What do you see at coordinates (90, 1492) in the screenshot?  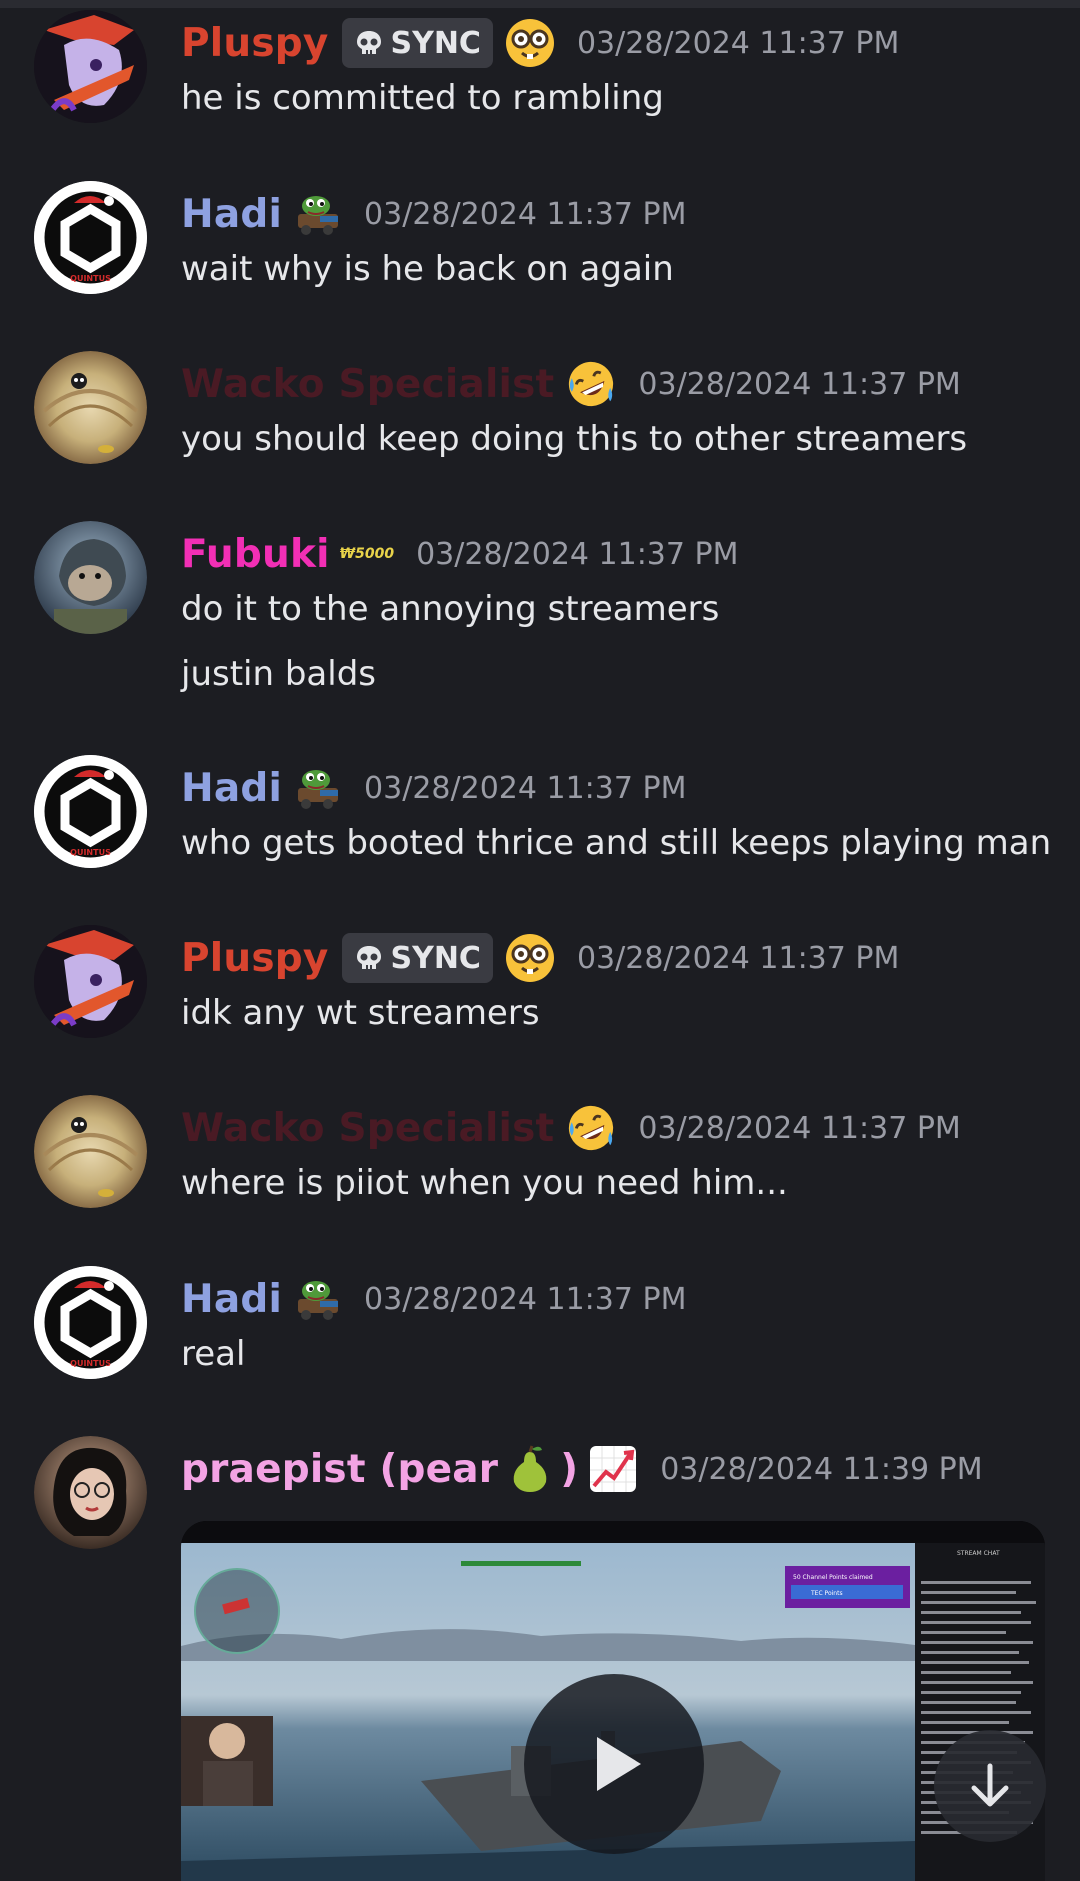 I see `avatar-praepist` at bounding box center [90, 1492].